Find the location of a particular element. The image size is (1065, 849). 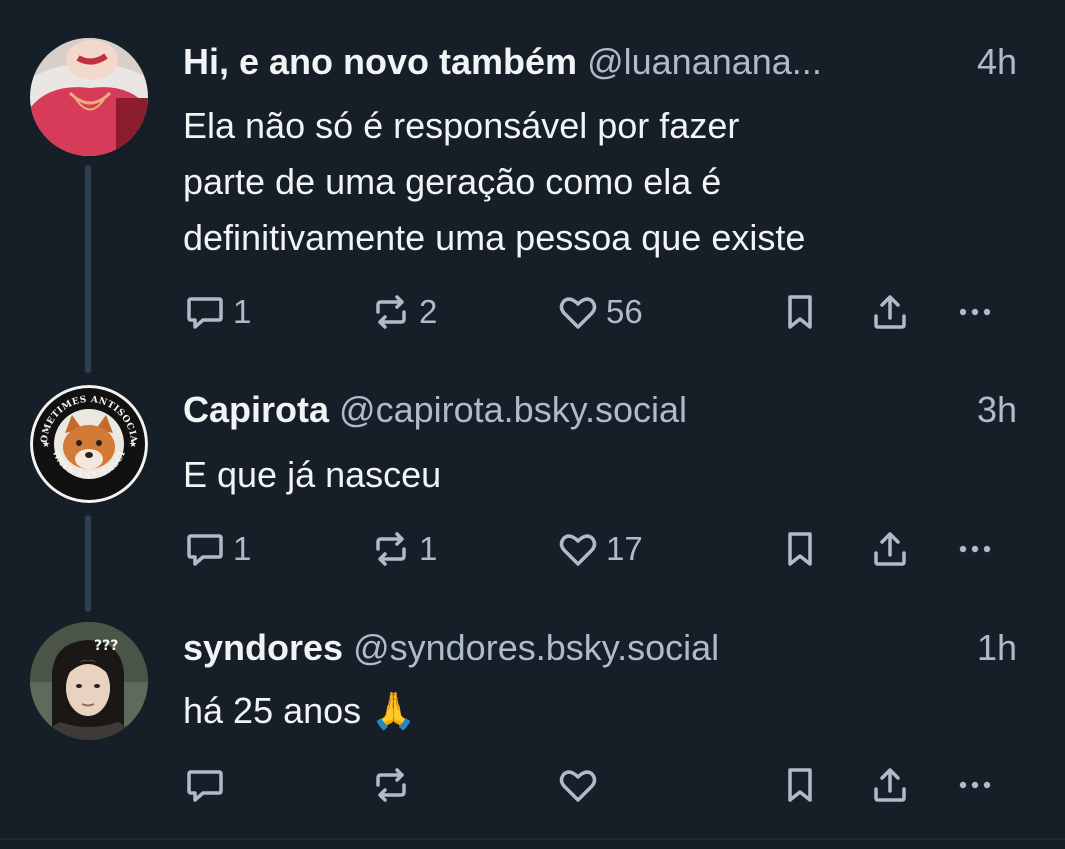

handle: @syndores.bsky.social is located at coordinates (536, 647).